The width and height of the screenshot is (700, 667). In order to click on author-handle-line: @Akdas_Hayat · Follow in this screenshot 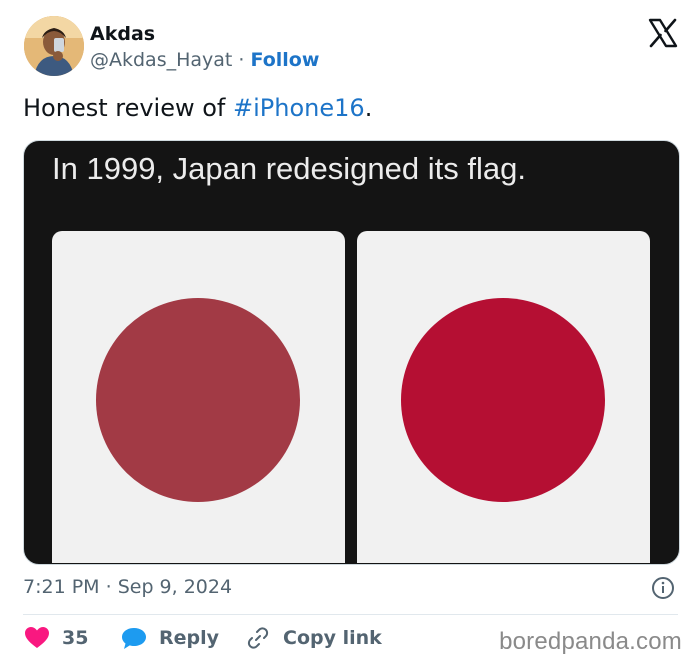, I will do `click(204, 60)`.